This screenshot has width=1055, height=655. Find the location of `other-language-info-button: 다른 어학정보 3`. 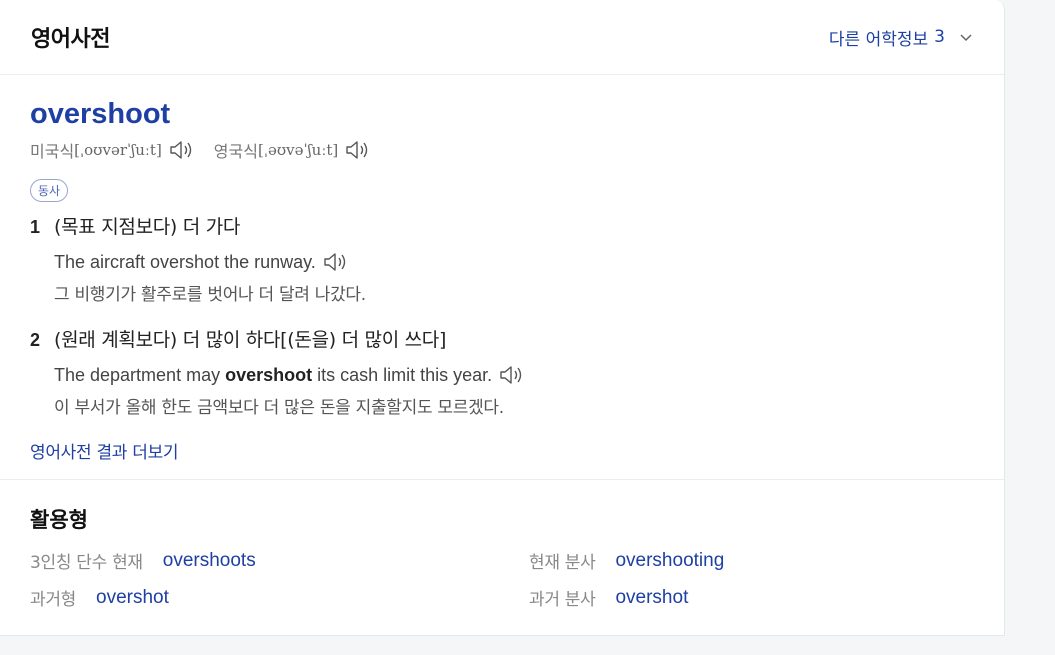

other-language-info-button: 다른 어학정보 3 is located at coordinates (901, 37).